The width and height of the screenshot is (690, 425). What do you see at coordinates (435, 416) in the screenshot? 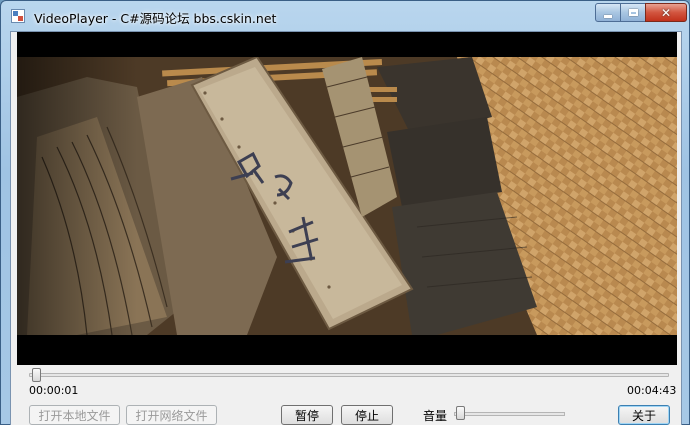
I see `volume-label: 音量` at bounding box center [435, 416].